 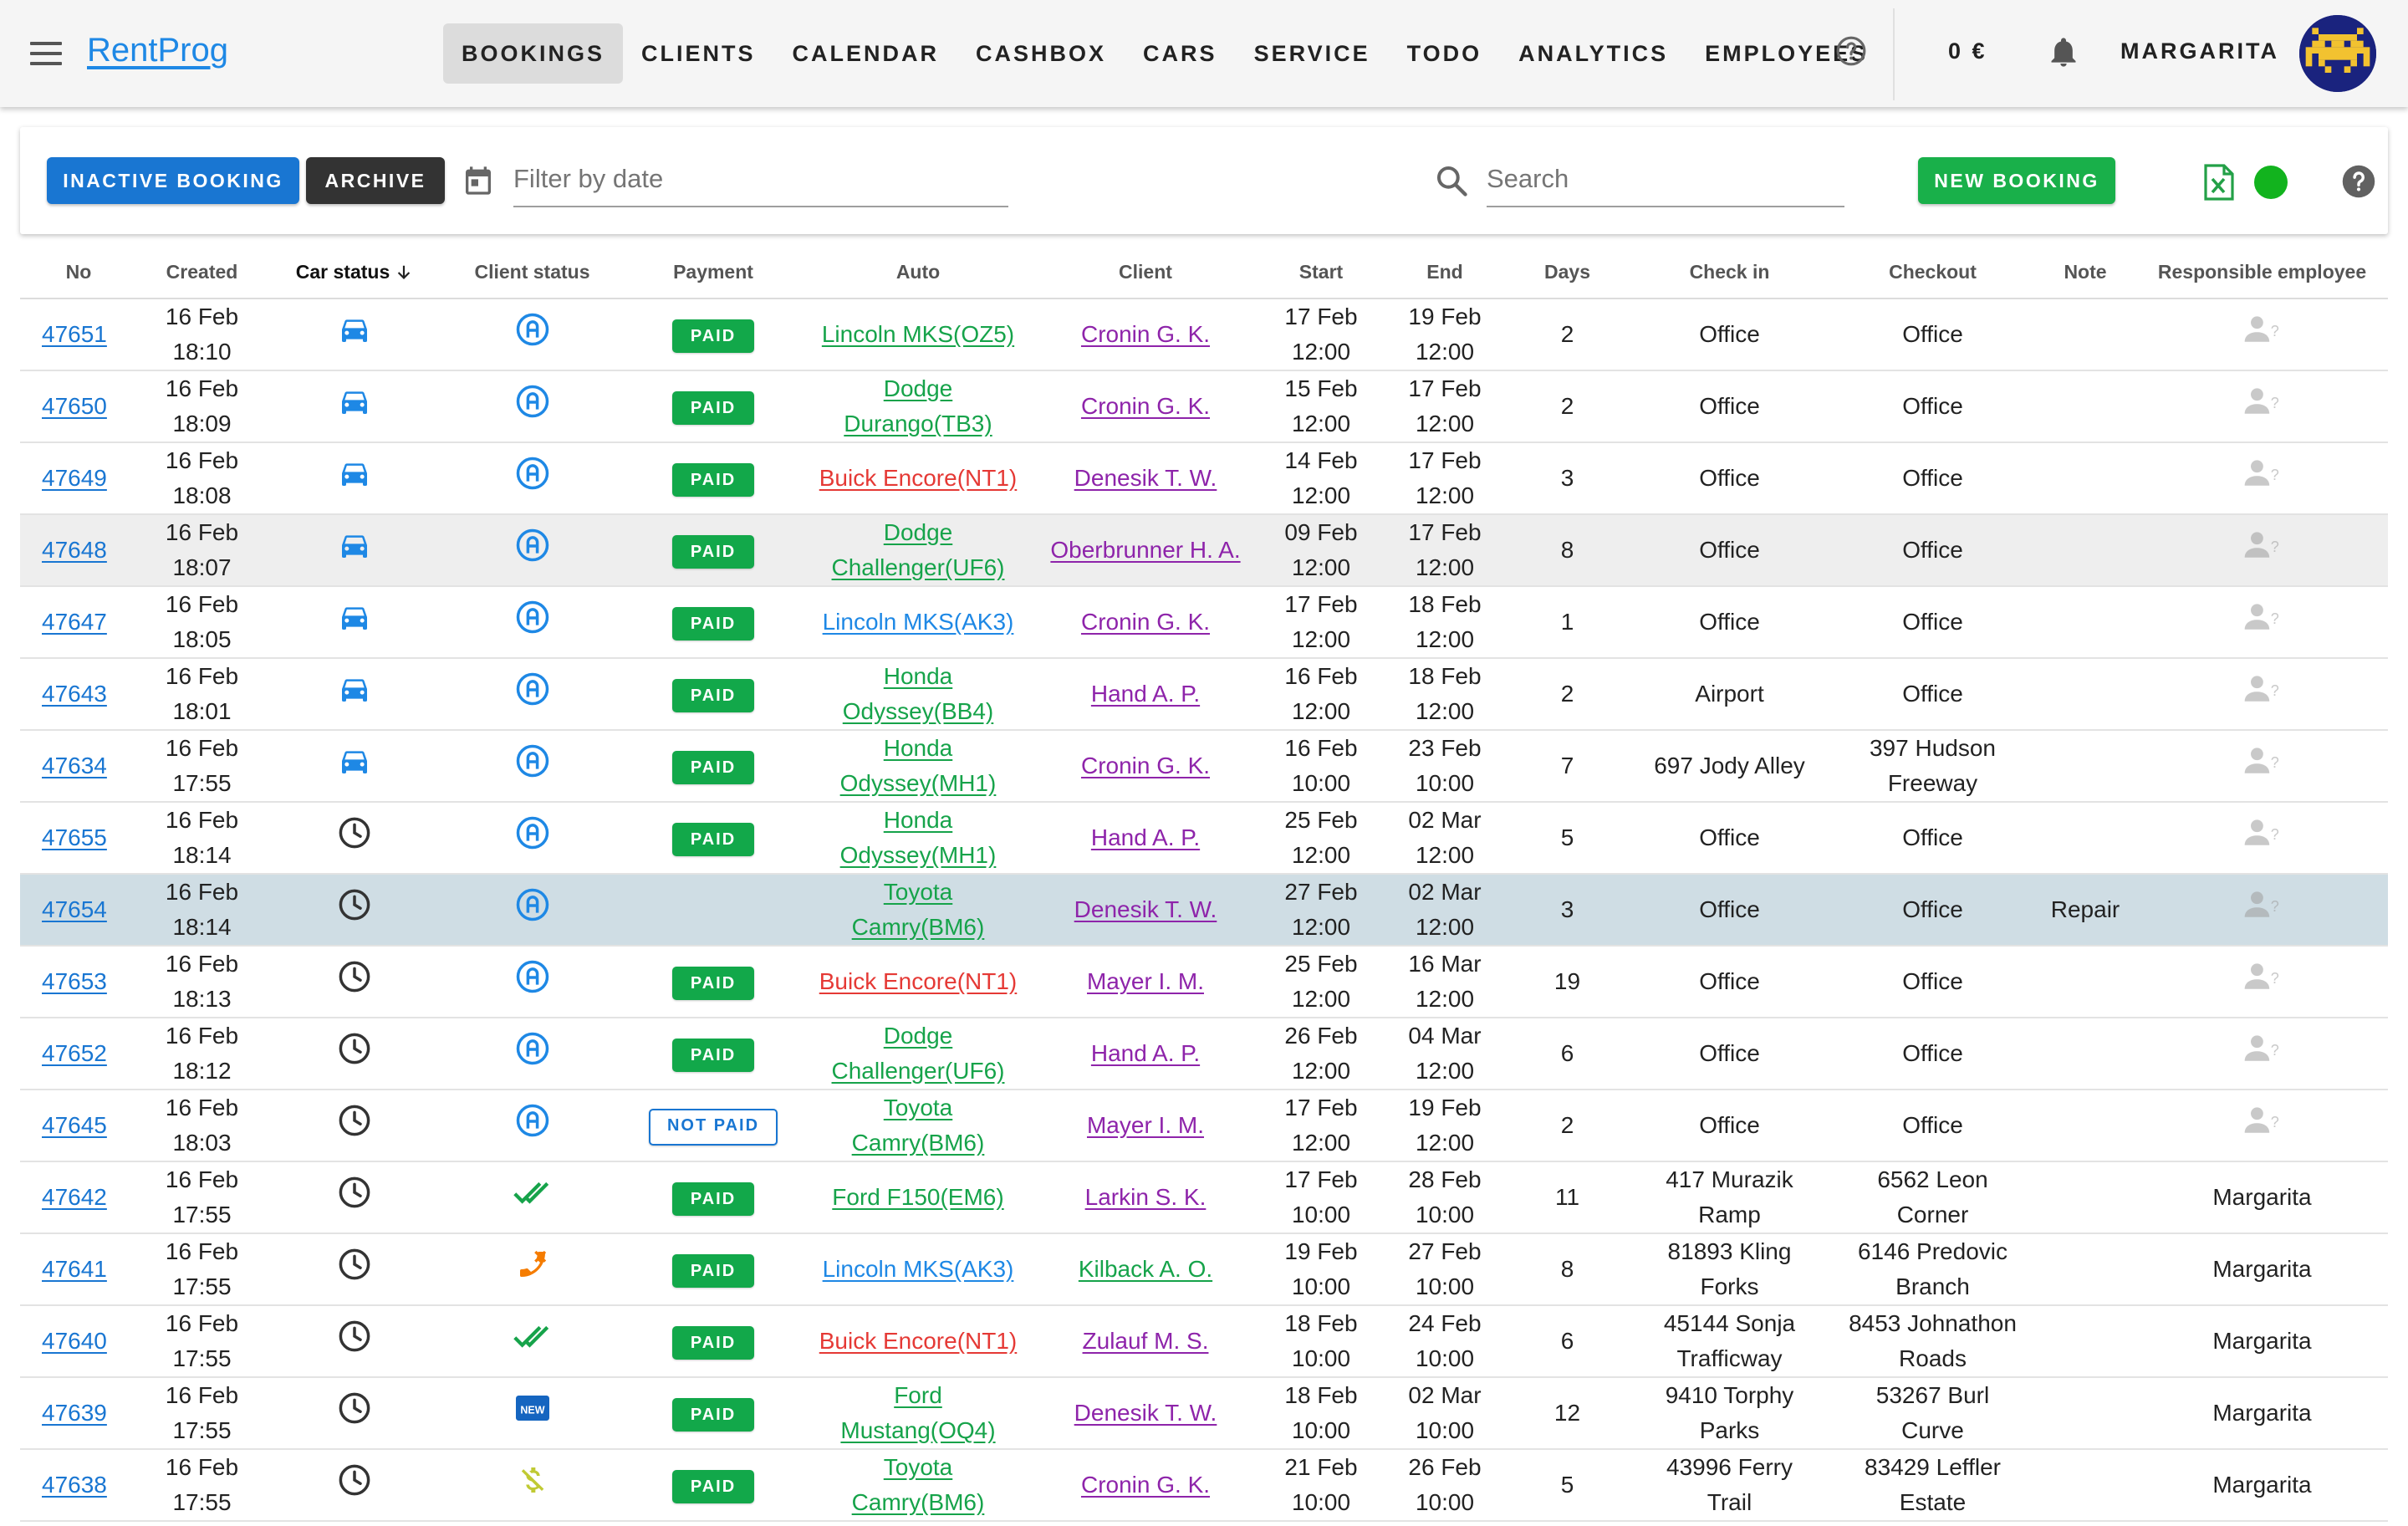 What do you see at coordinates (918, 334) in the screenshot?
I see `car-link: Lincoln MKS(OZ5)` at bounding box center [918, 334].